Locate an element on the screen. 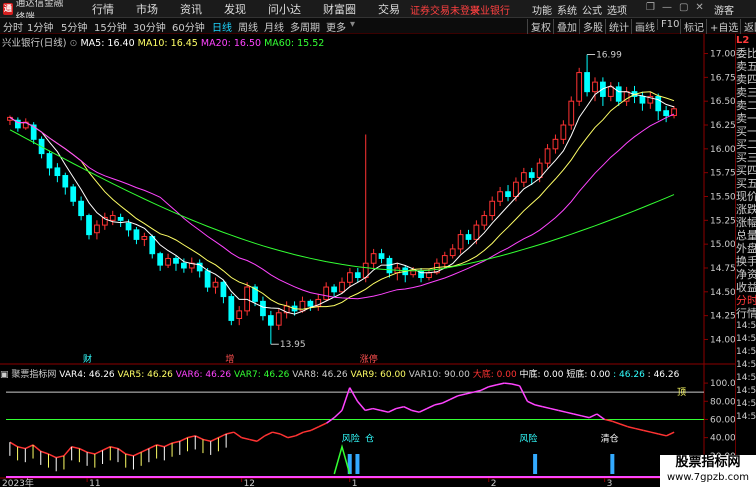  menu-item-markets: 市场 is located at coordinates (147, 9).